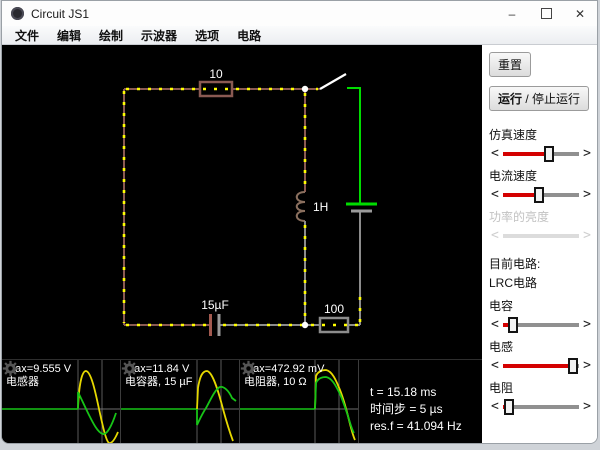 The image size is (600, 450). I want to click on status-resonant-freq: res.f = 41.094 Hz, so click(416, 426).